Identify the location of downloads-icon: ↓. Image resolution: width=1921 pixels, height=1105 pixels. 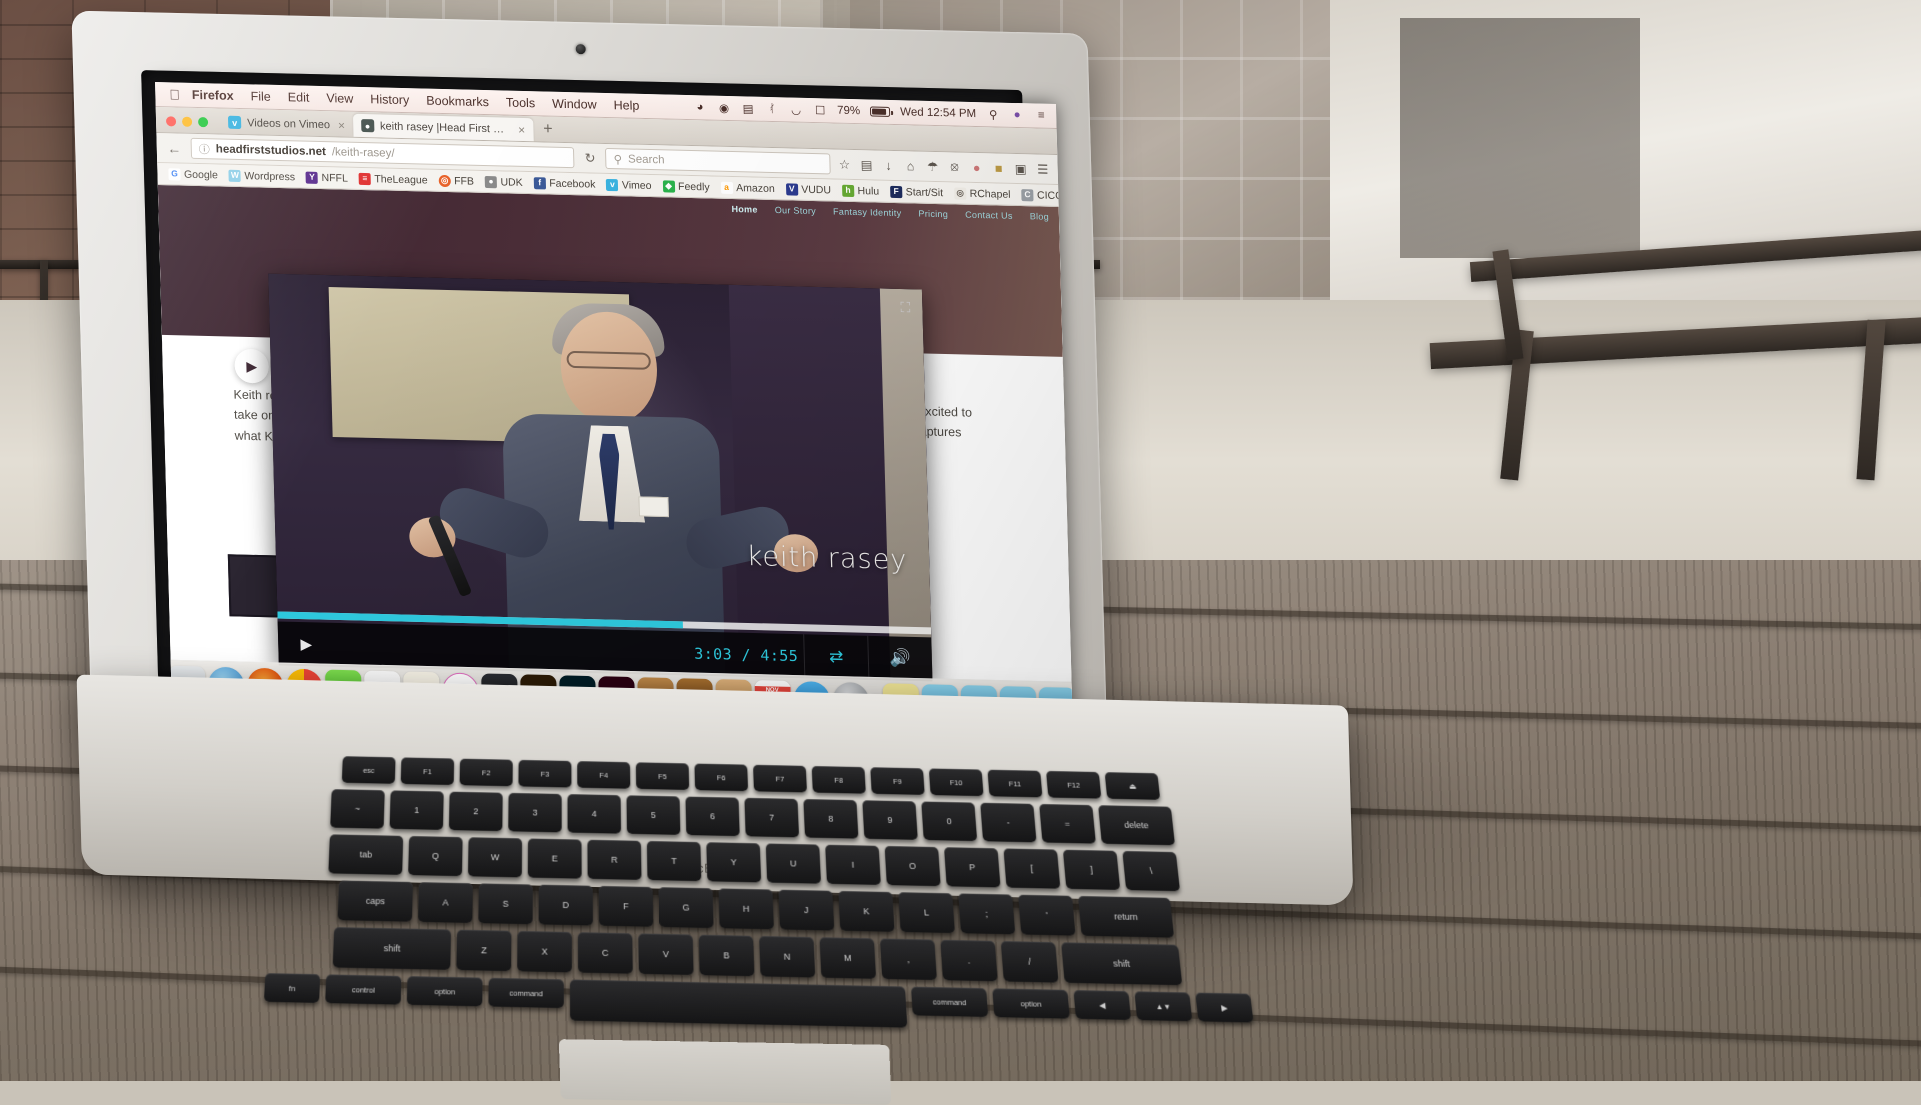
(888, 165).